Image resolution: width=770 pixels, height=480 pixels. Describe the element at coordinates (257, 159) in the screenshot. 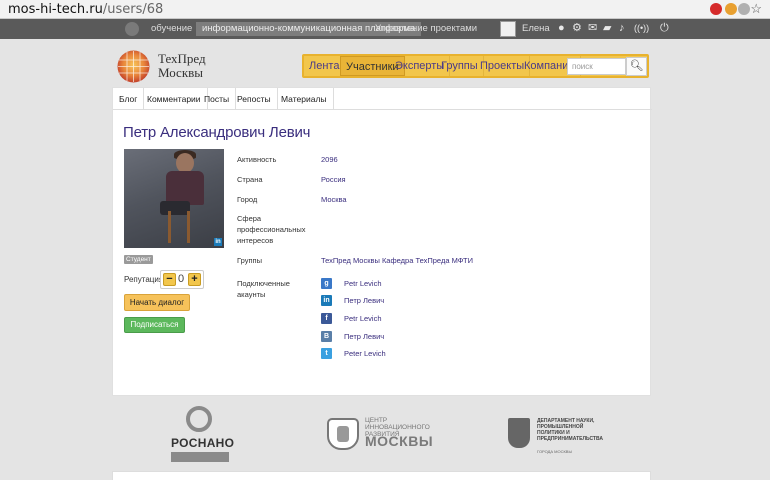

I see `activity-label: Активность` at that location.